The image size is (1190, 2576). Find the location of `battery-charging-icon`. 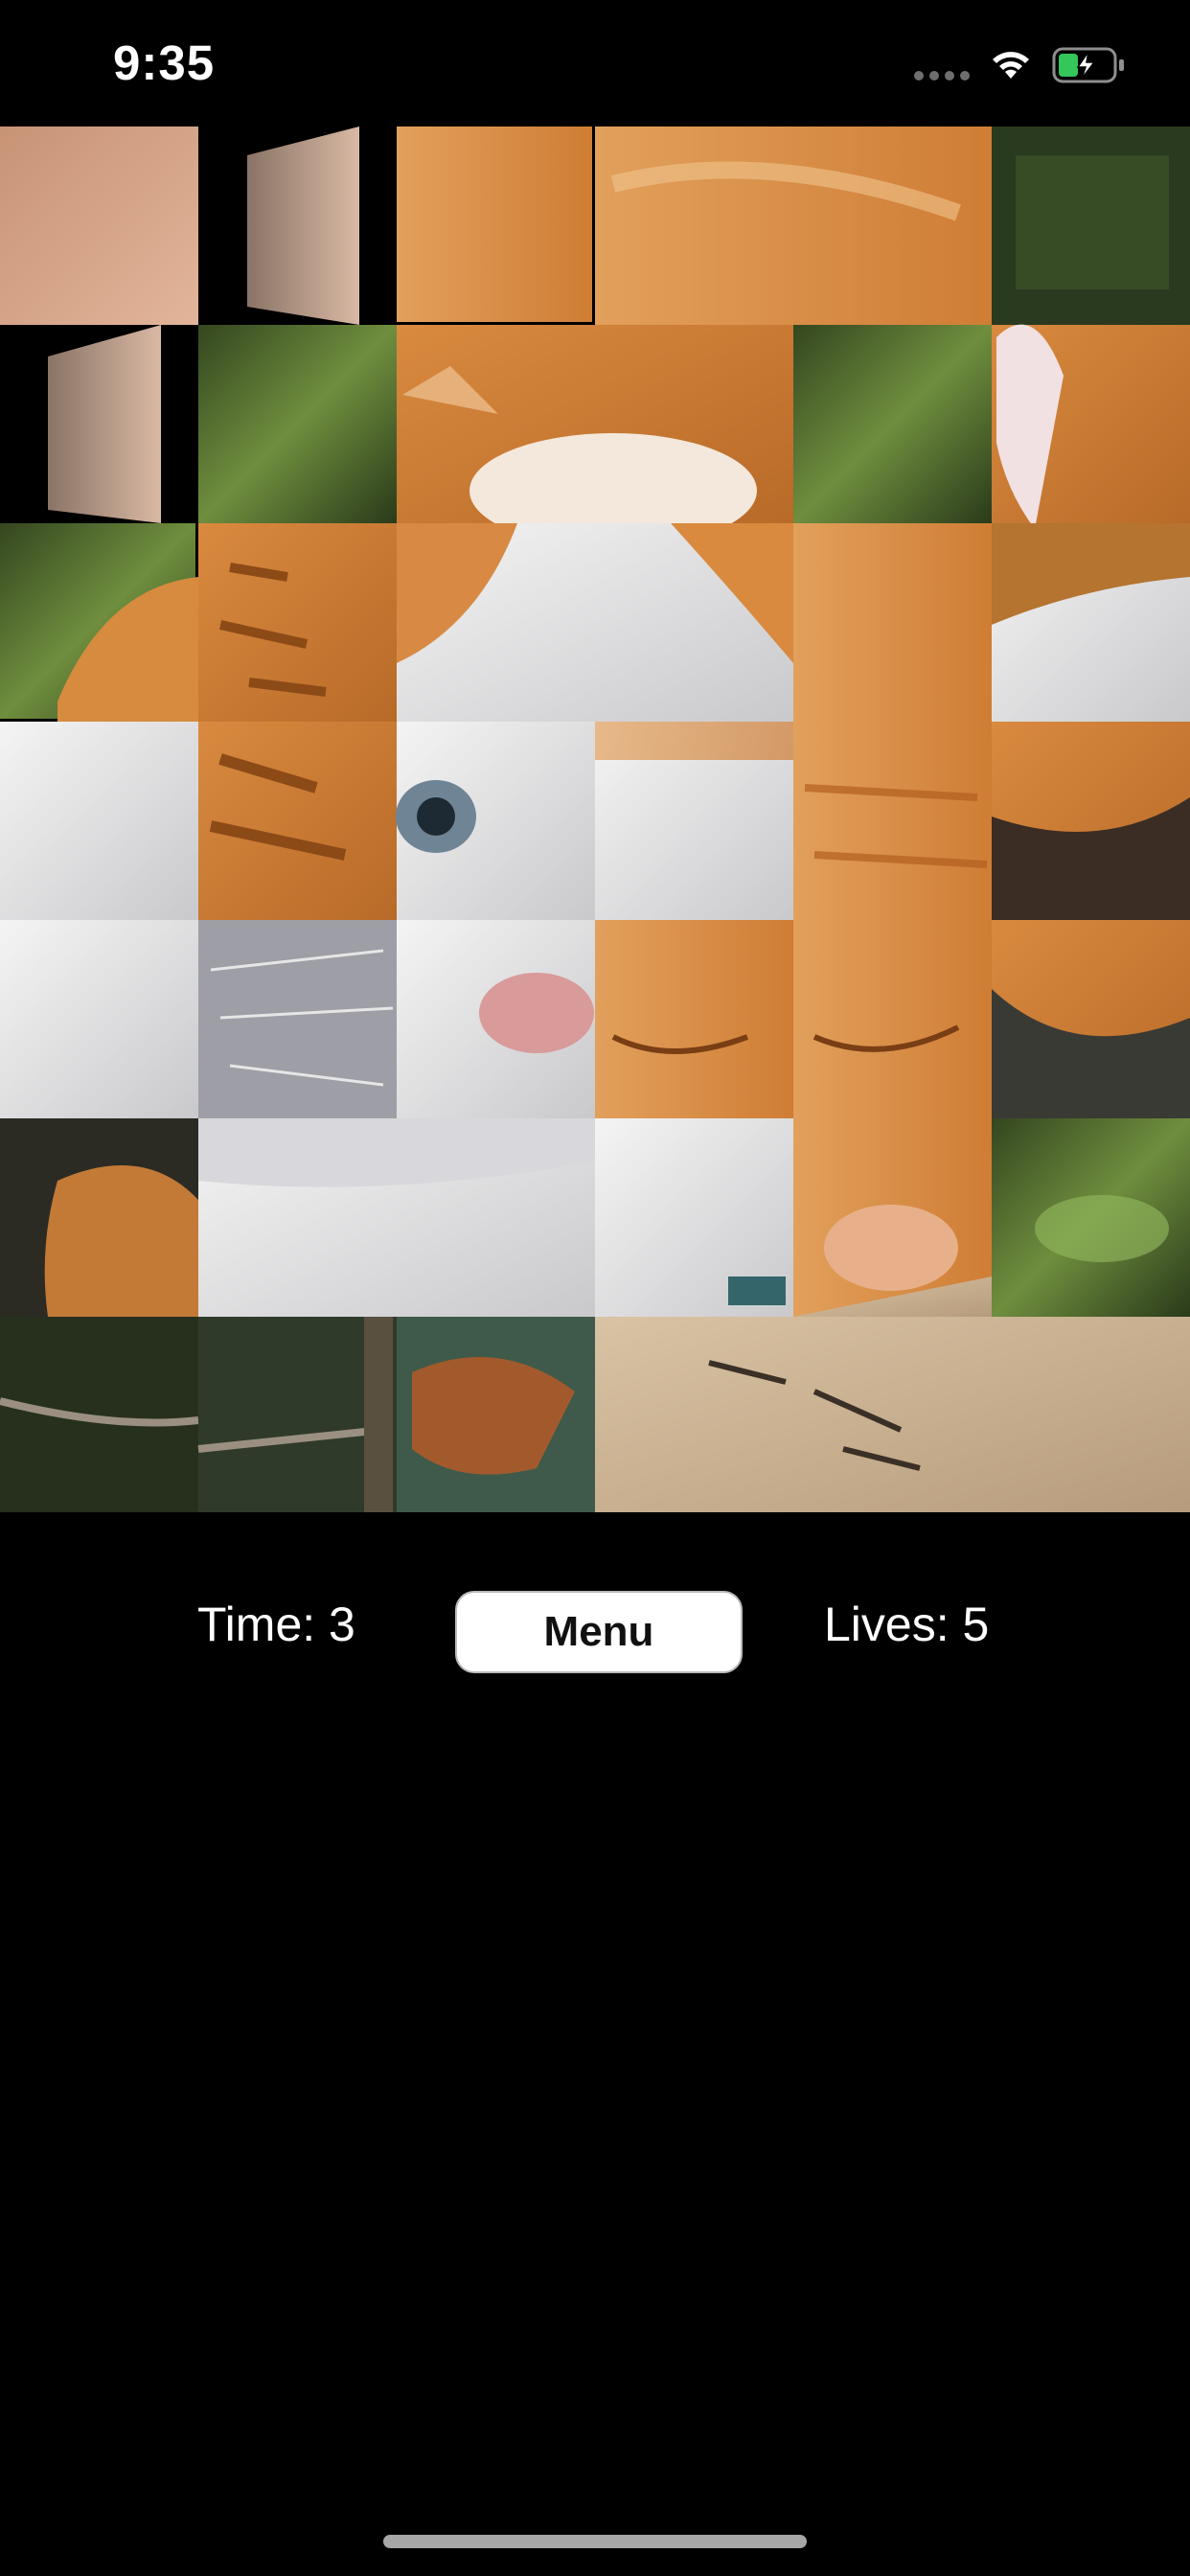

battery-charging-icon is located at coordinates (1088, 65).